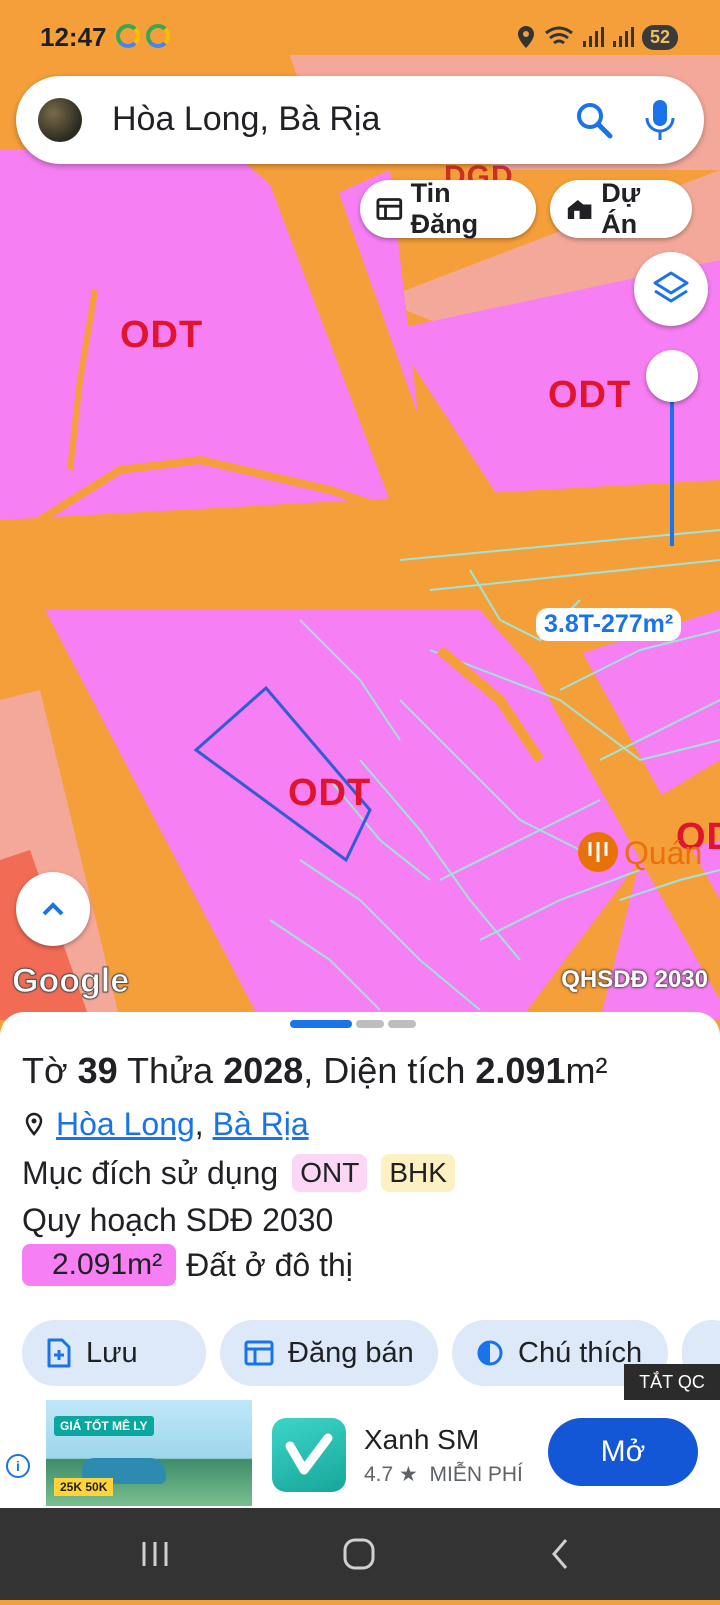 The width and height of the screenshot is (720, 1605). I want to click on ad-rating: 4.7 ★, so click(391, 1474).